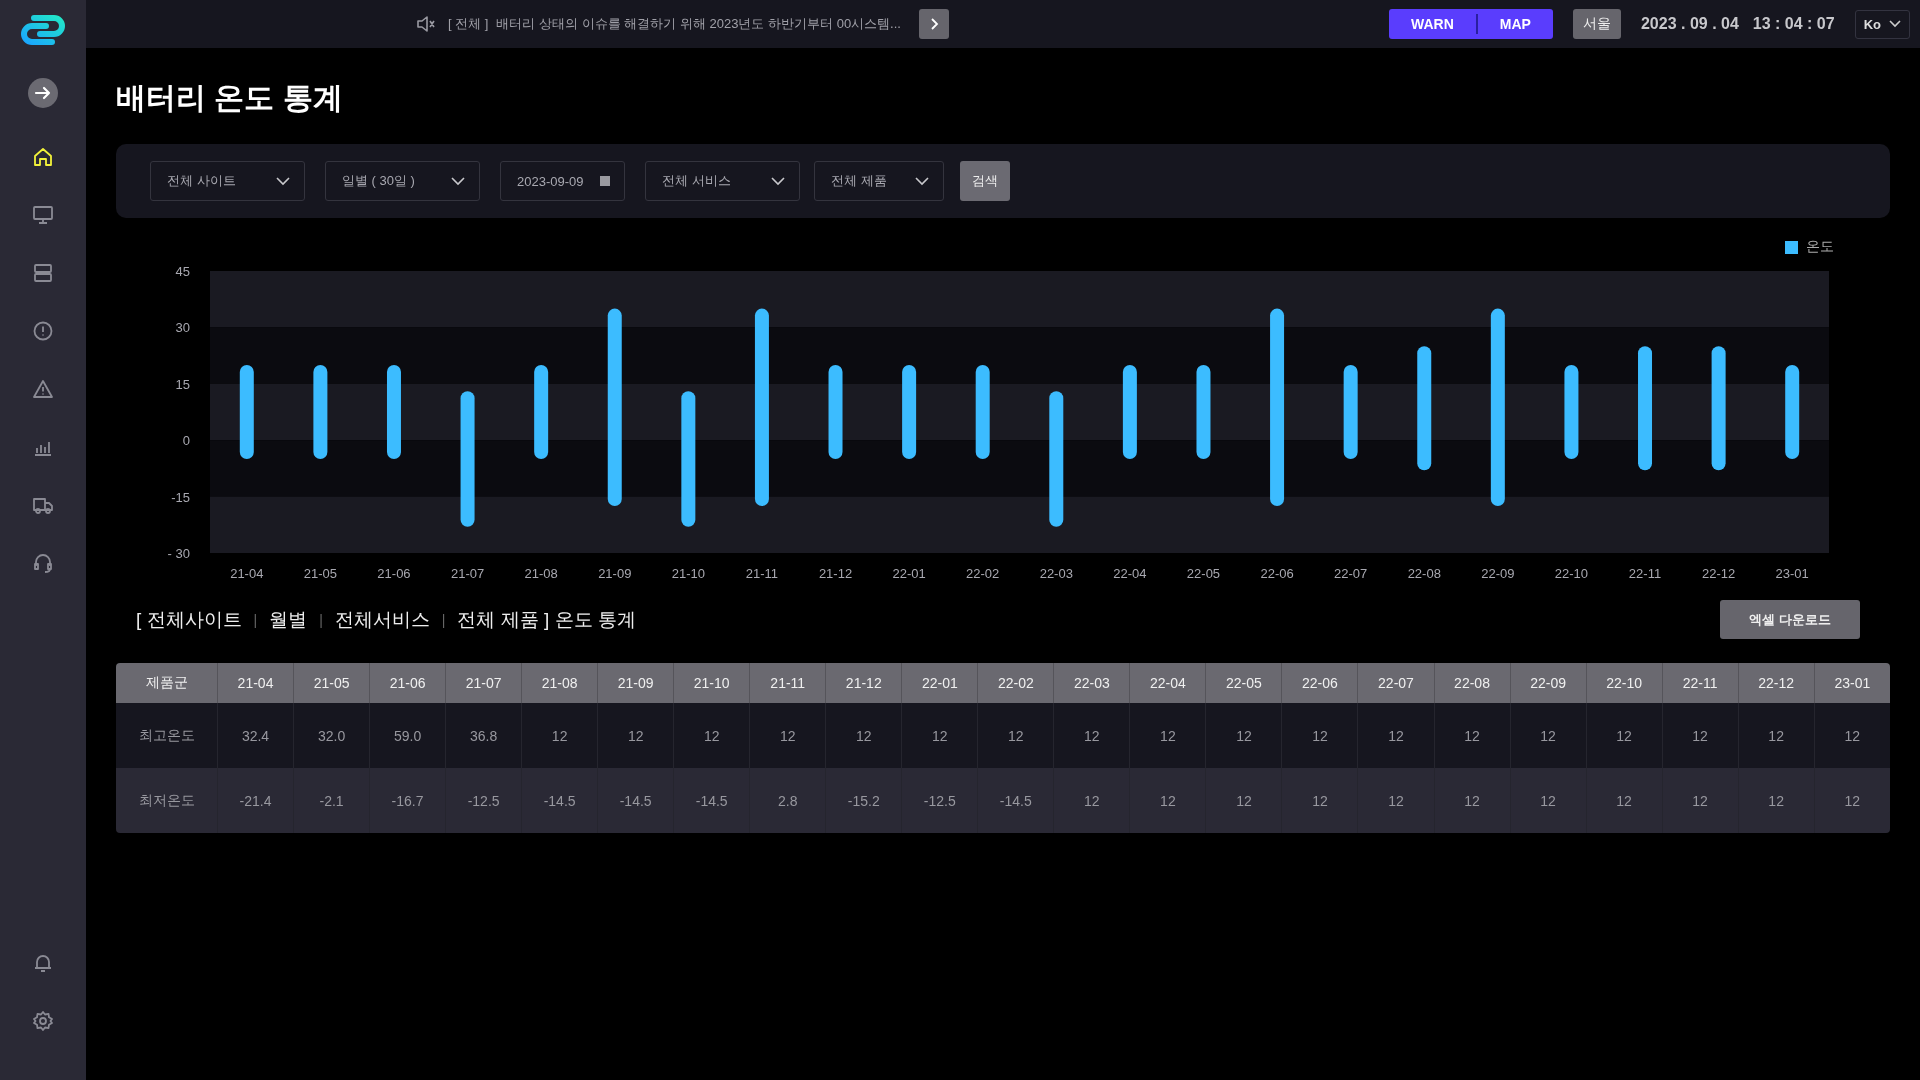 The image size is (1920, 1080). I want to click on home-icon, so click(43, 157).